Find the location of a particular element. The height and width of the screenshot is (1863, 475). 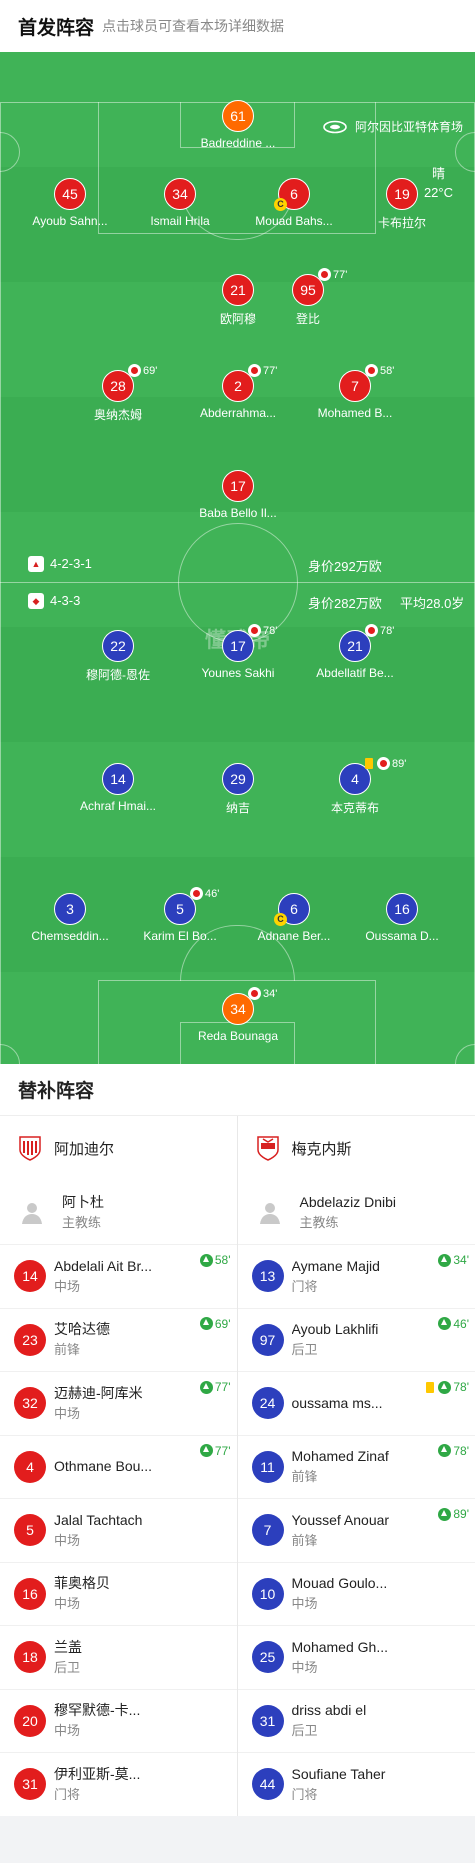

home-coach: 阿卜杜 主教练 is located at coordinates (118, 1212).